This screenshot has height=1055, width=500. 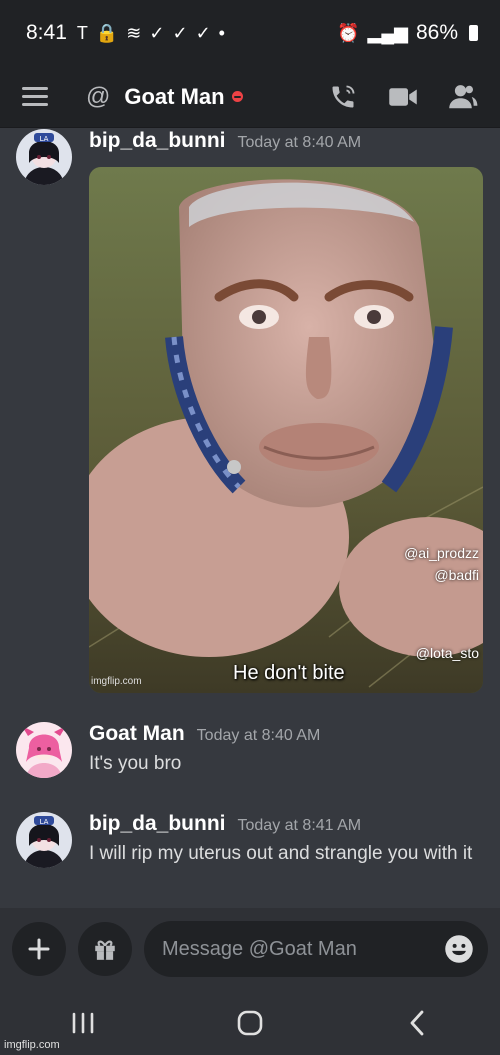 What do you see at coordinates (436, 32) in the screenshot?
I see `battery-level: 86%` at bounding box center [436, 32].